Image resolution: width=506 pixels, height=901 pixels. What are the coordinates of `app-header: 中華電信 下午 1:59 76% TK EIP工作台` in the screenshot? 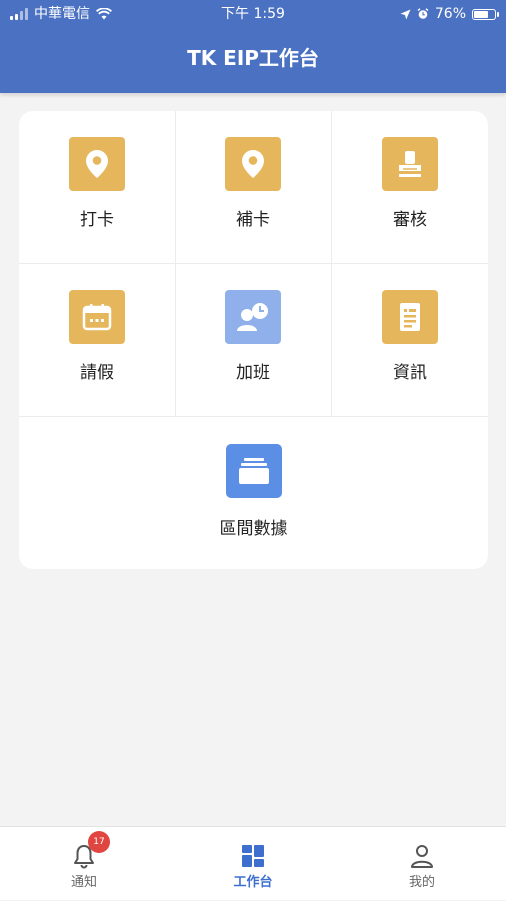 It's located at (253, 46).